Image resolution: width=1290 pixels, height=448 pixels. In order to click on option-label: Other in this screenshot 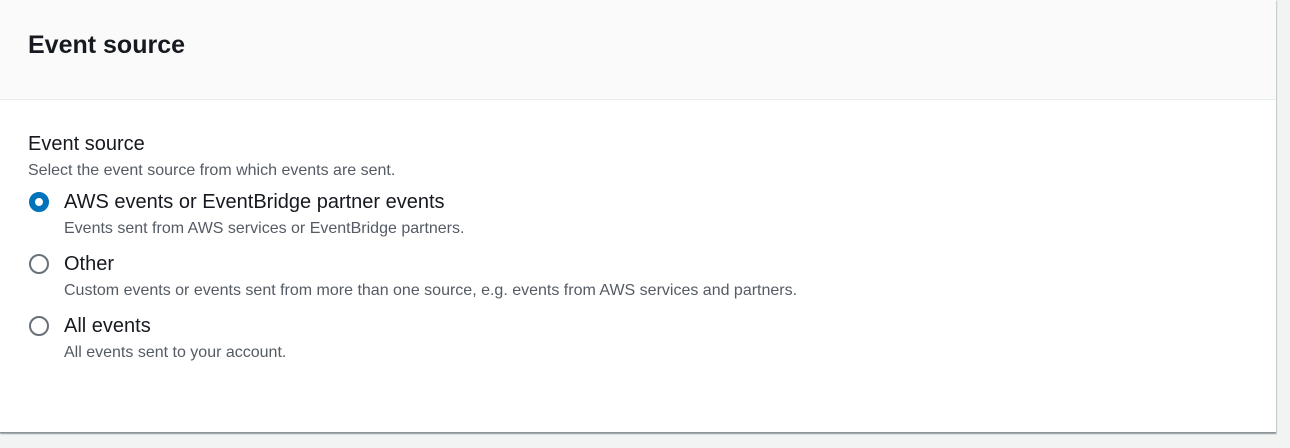, I will do `click(660, 264)`.